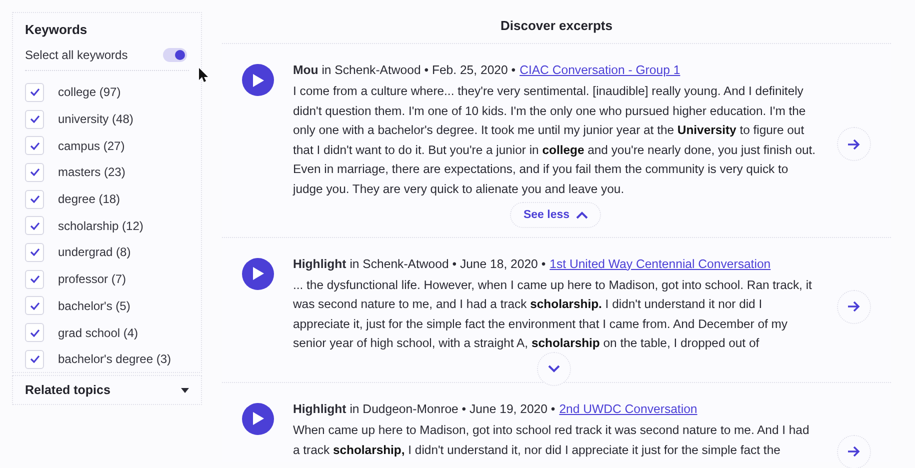 The width and height of the screenshot is (915, 468). What do you see at coordinates (96, 119) in the screenshot?
I see `keyword-label: university (48)` at bounding box center [96, 119].